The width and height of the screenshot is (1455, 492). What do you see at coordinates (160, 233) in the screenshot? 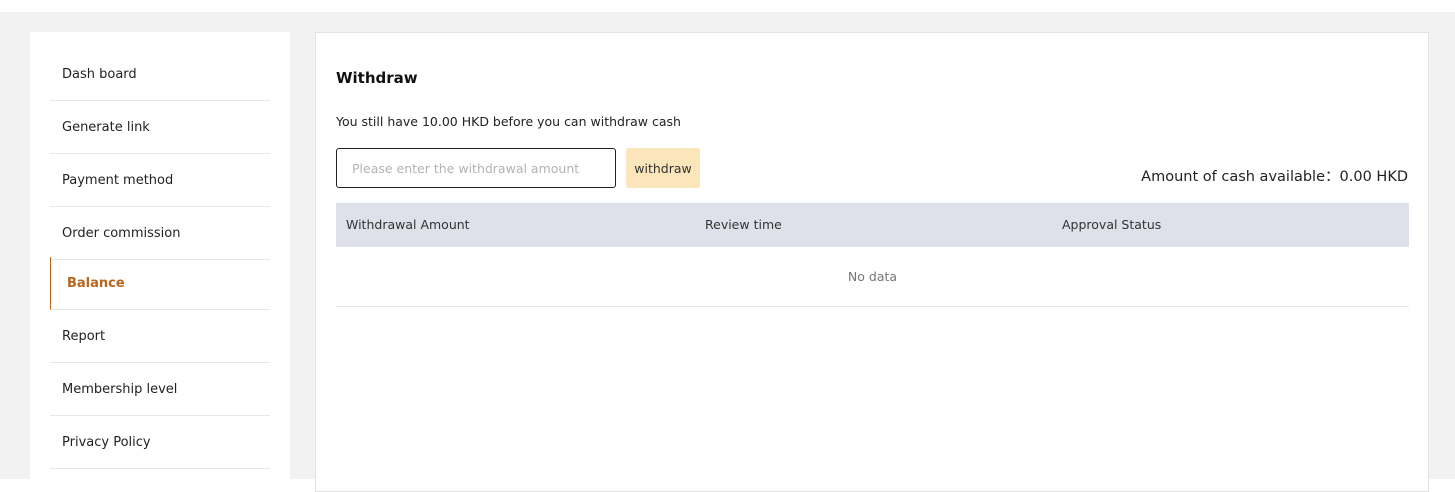
I see `sidebar-item-order-commission: Order commission` at bounding box center [160, 233].